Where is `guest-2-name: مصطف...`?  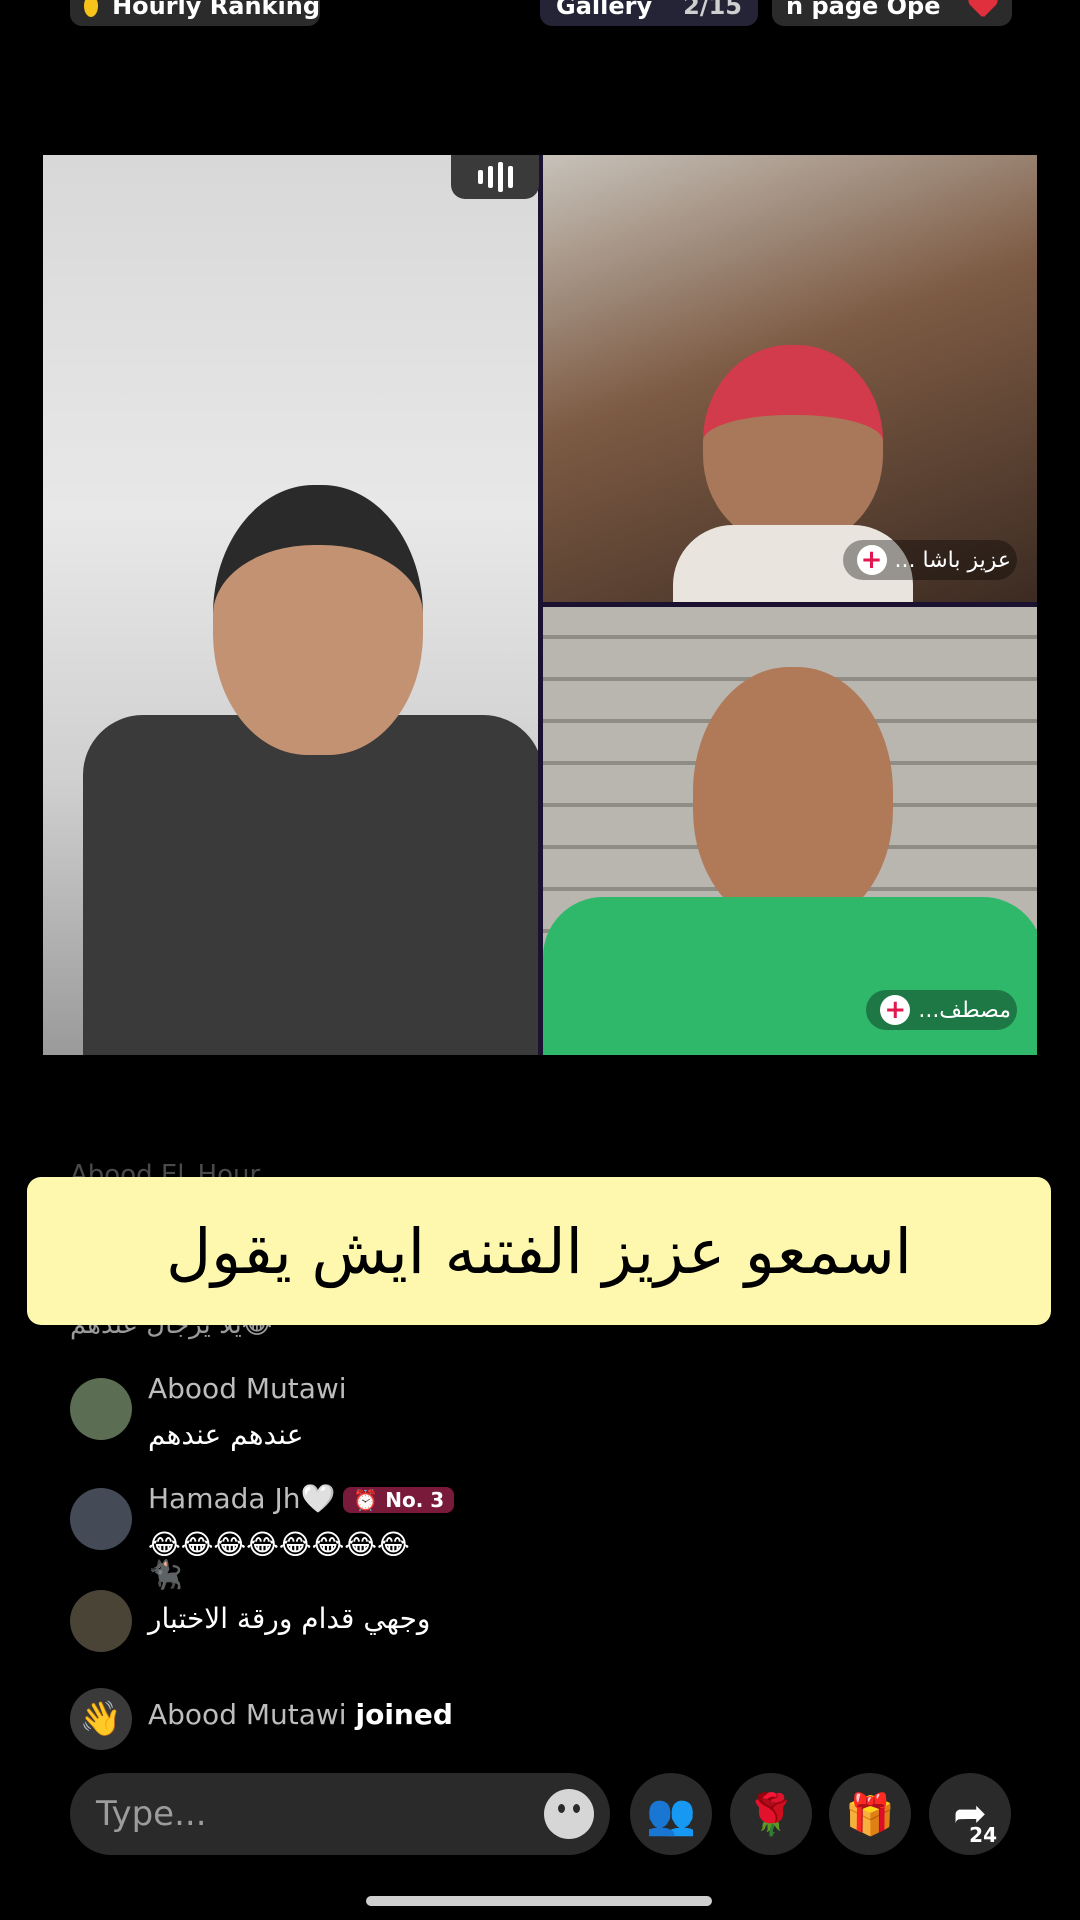 guest-2-name: مصطف... is located at coordinates (964, 1010).